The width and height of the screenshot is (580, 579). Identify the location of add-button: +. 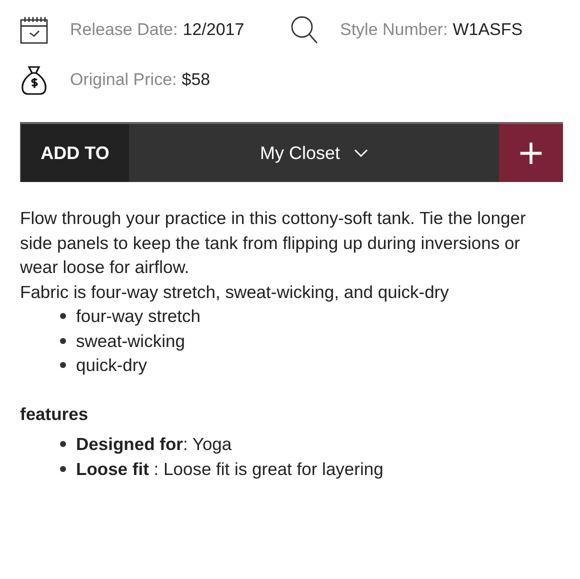
(531, 153).